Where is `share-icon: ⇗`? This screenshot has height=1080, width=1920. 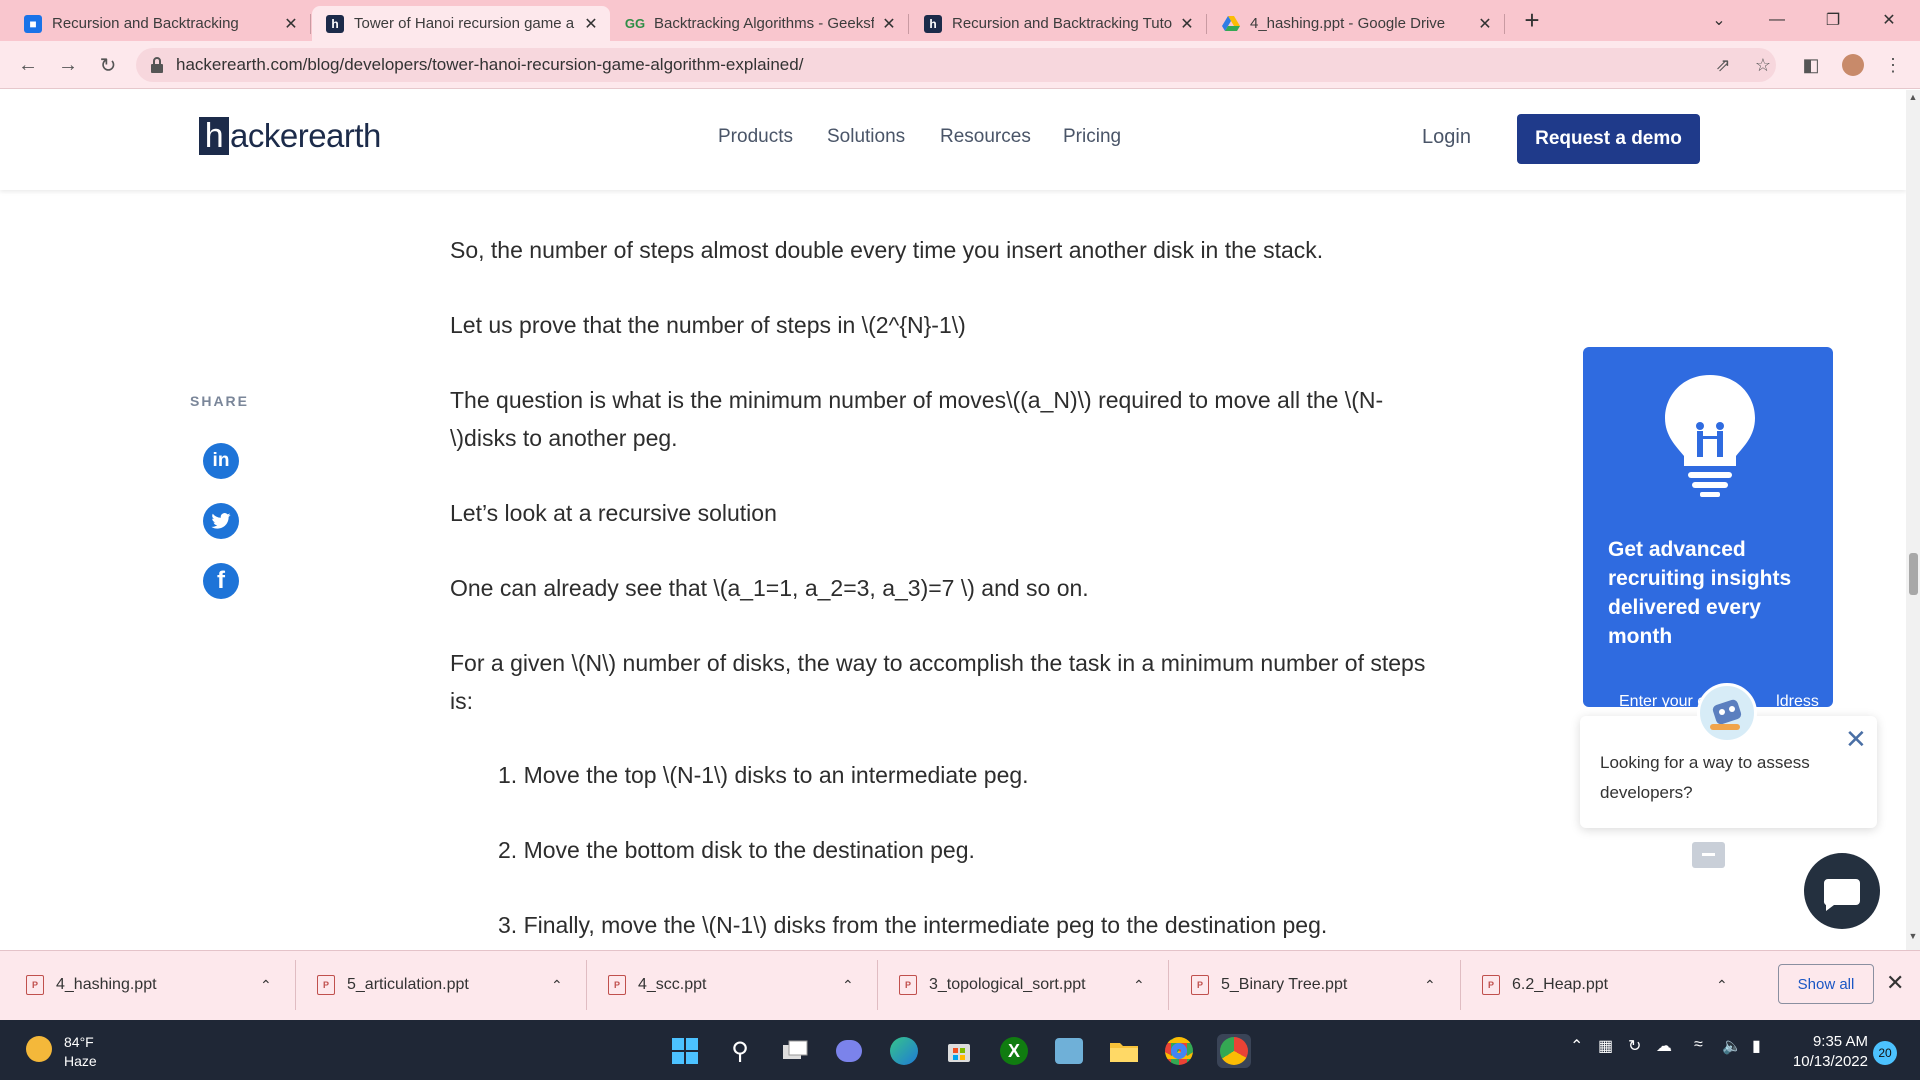
share-icon: ⇗ is located at coordinates (1723, 65).